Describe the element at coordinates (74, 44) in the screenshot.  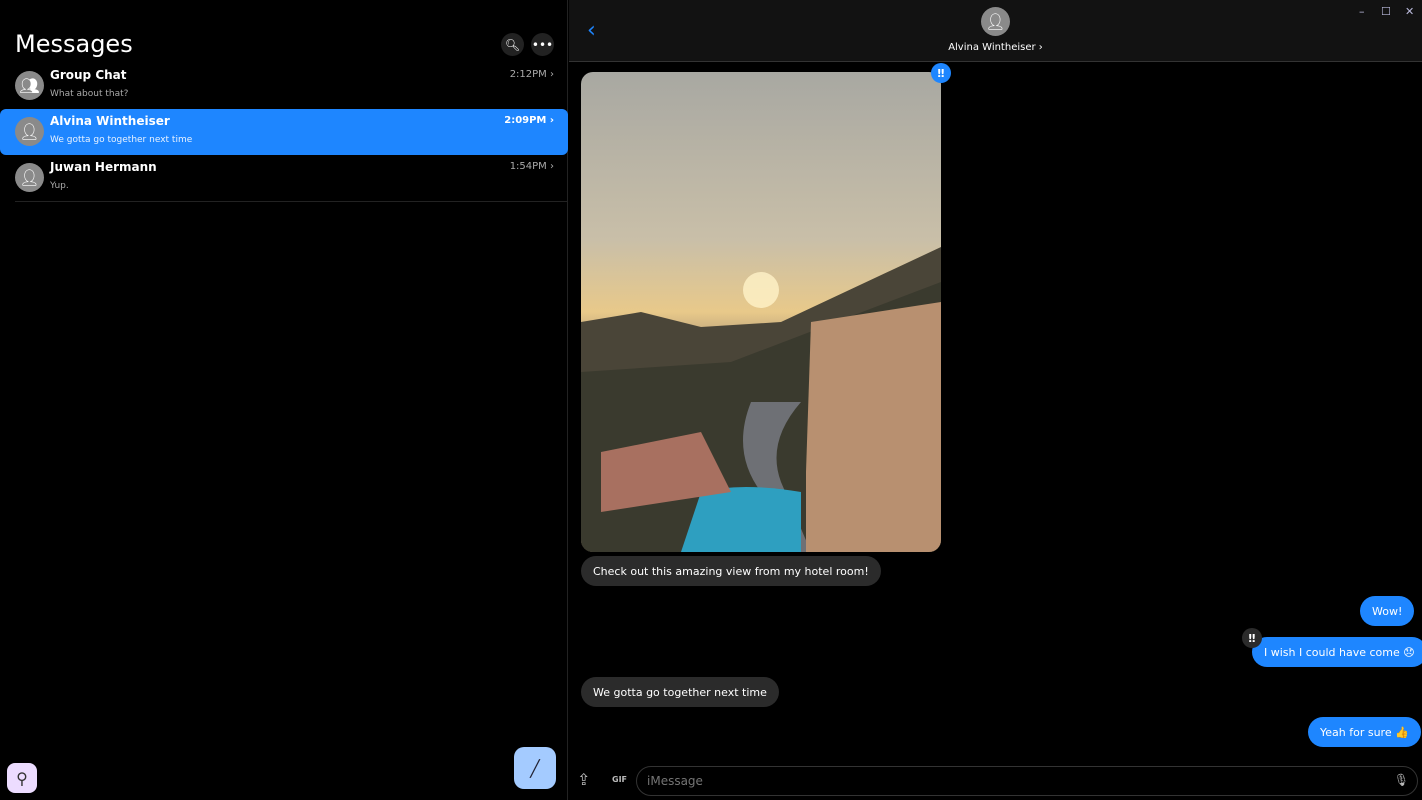
I see `sidebar-title: Messages` at that location.